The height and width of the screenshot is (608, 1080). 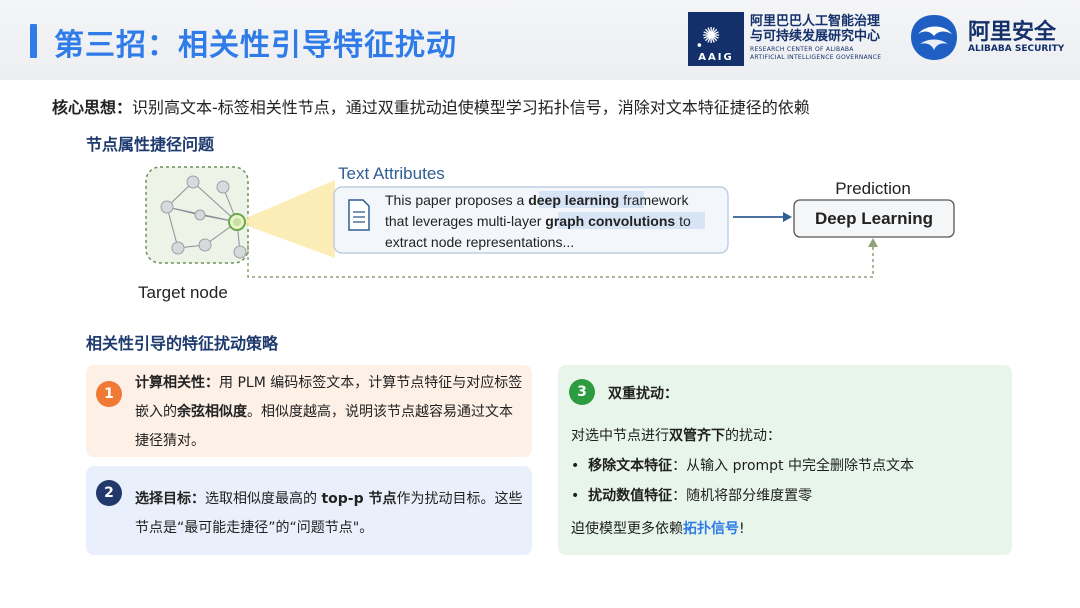 I want to click on target-node-label: Target node, so click(x=183, y=292).